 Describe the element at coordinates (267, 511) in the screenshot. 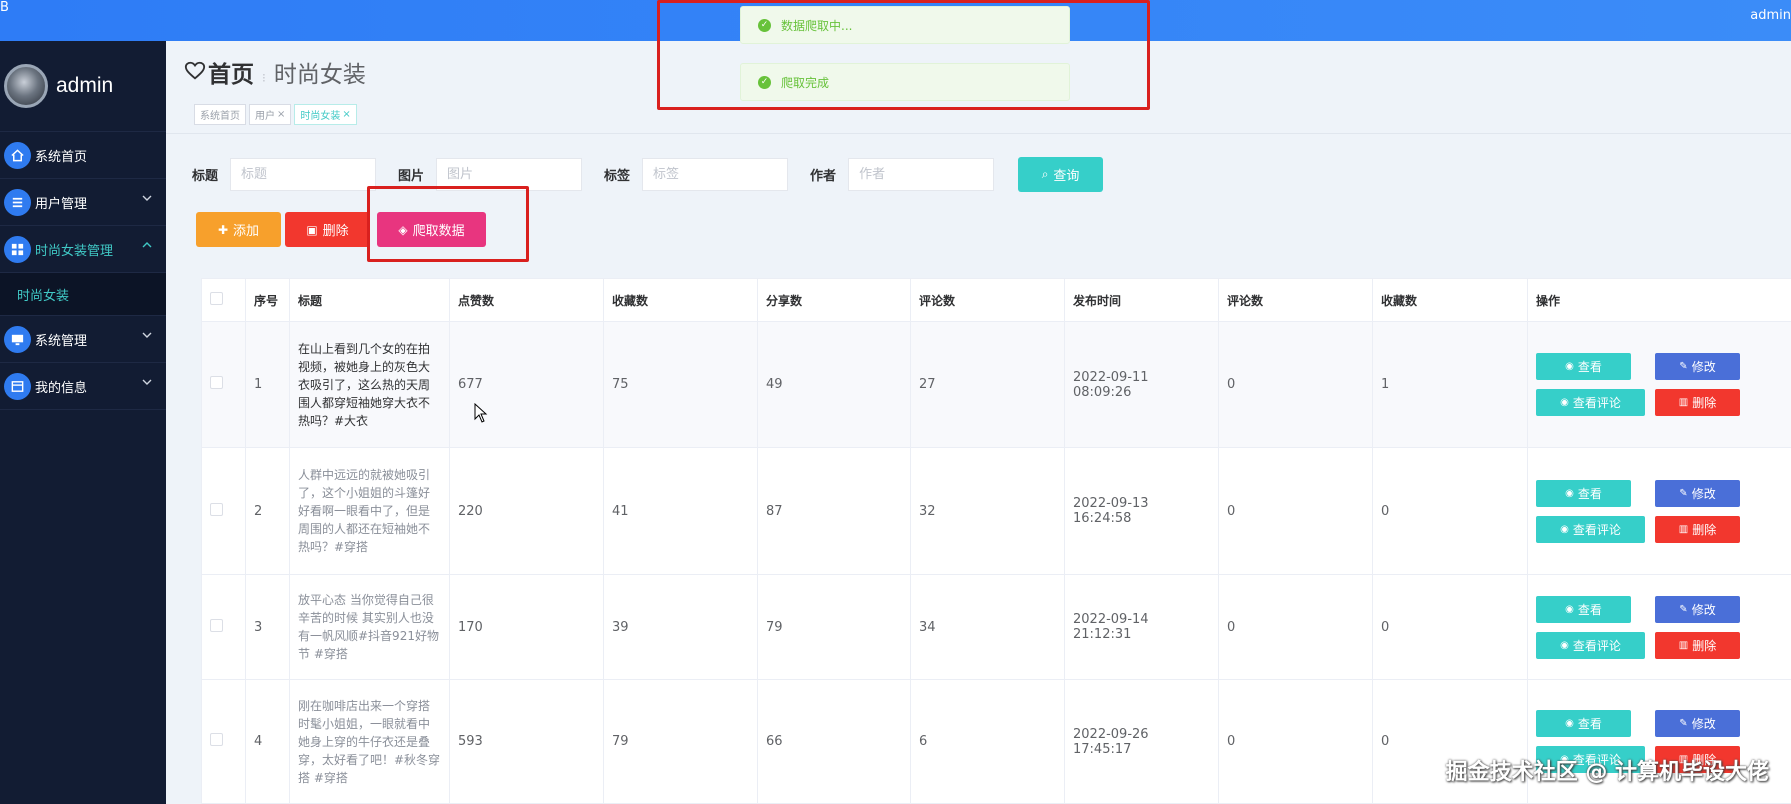

I see `index-cell: 2` at that location.